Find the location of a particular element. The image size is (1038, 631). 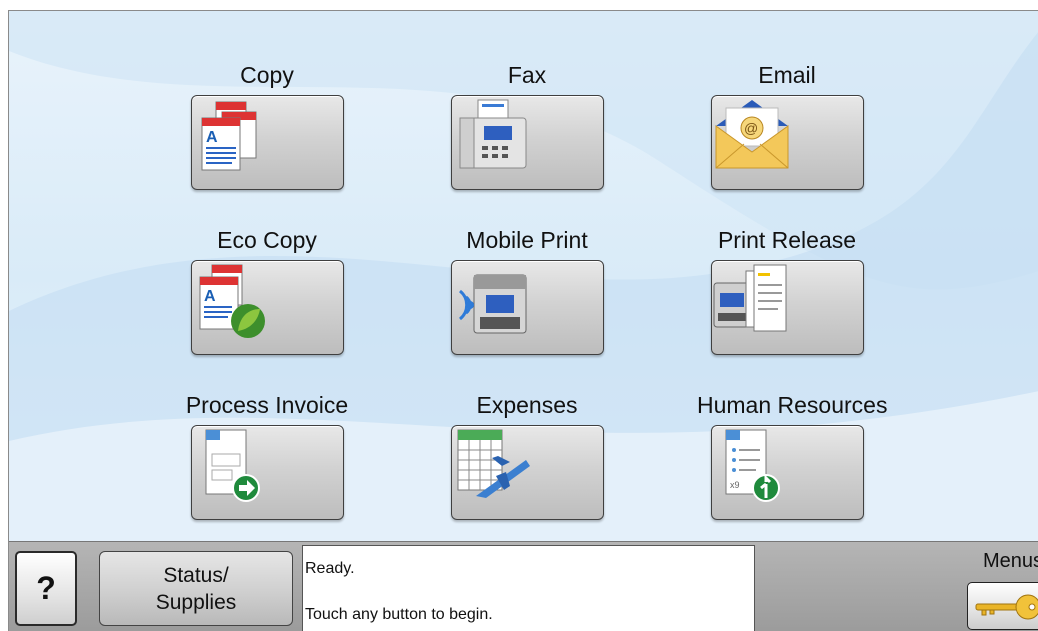

app-fax: Fax is located at coordinates (527, 125).